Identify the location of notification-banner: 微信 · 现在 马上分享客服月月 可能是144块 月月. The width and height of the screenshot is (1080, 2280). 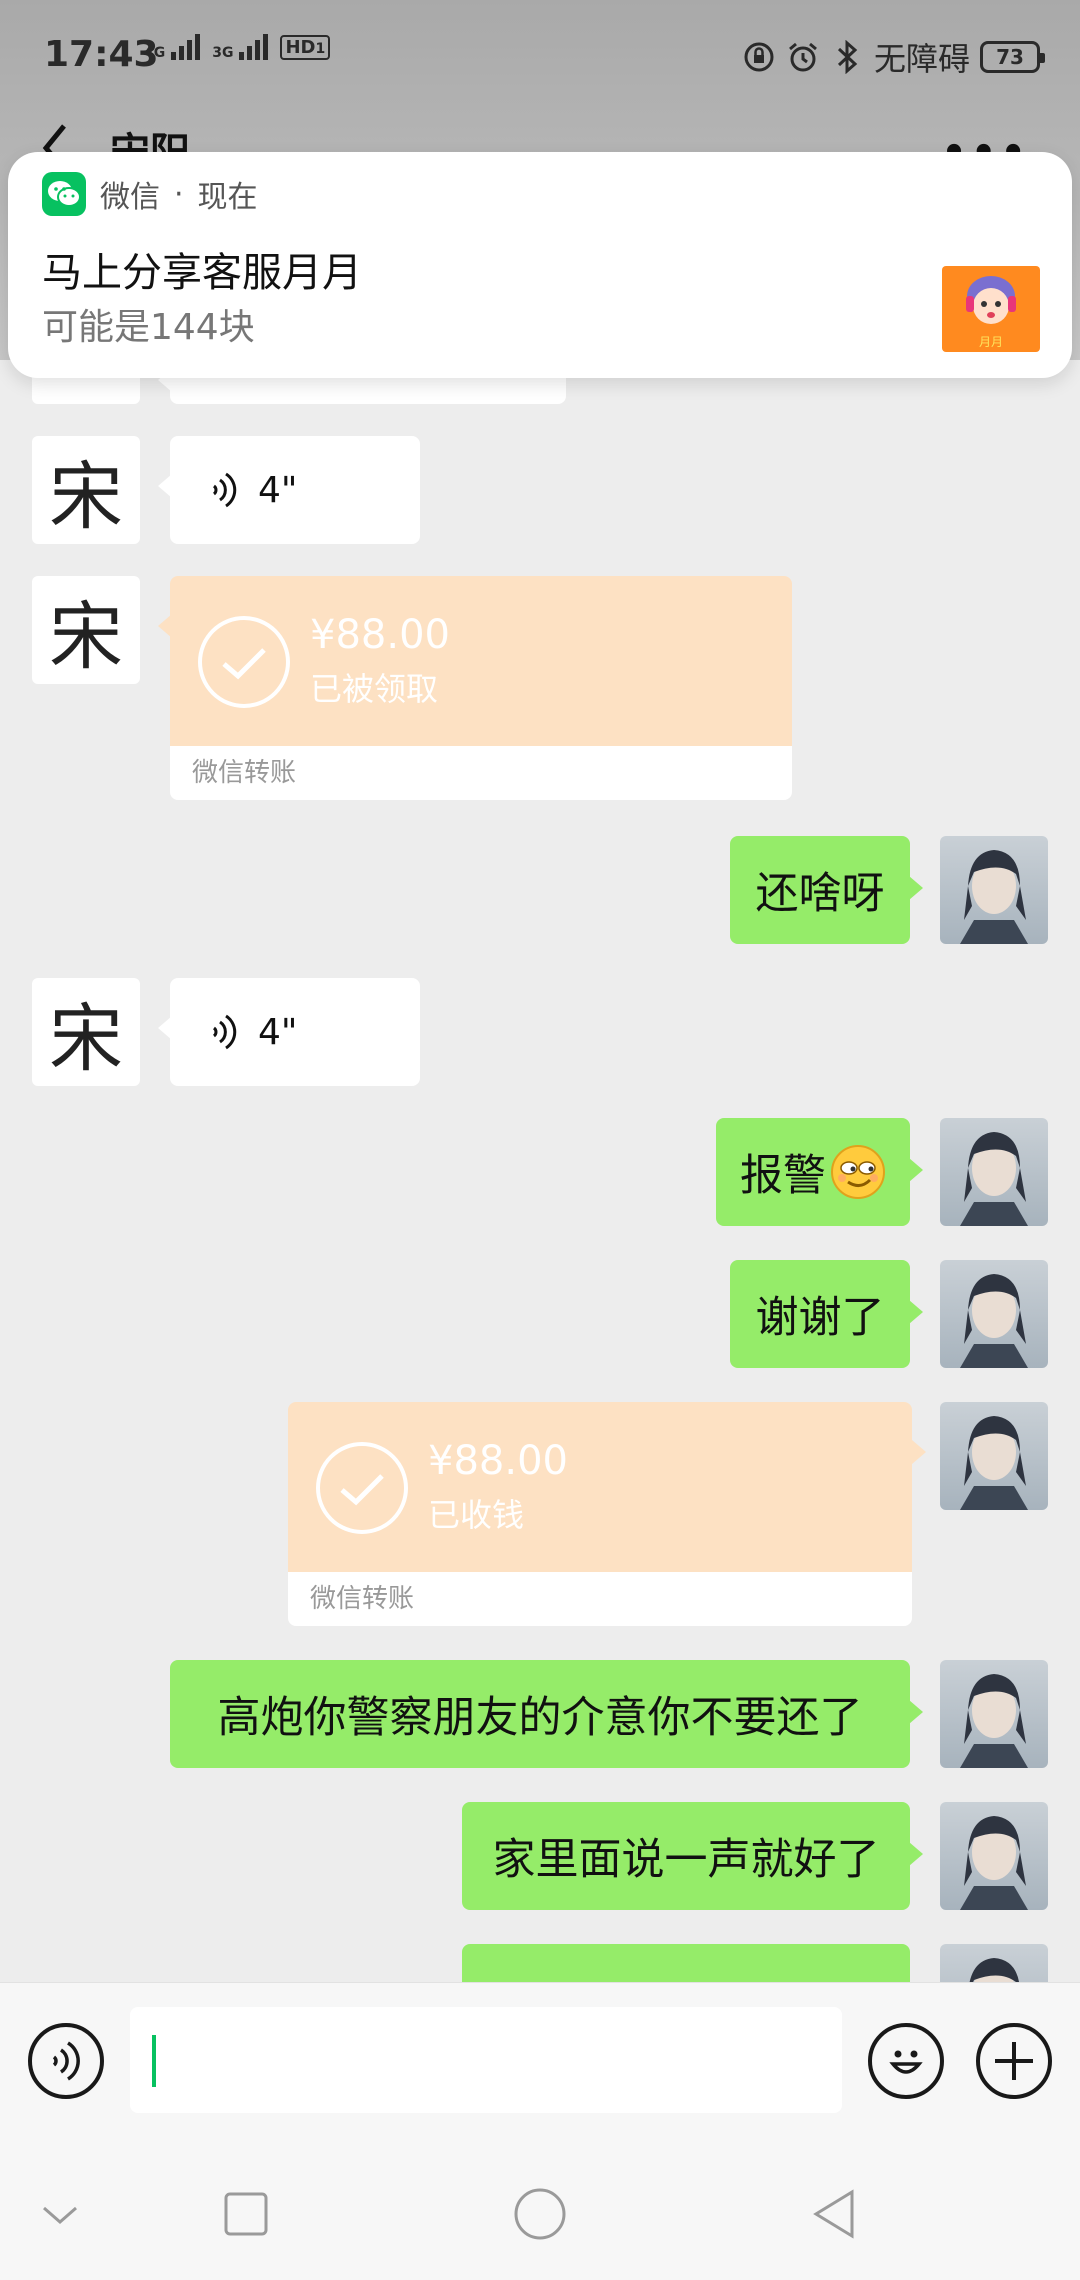
(540, 265).